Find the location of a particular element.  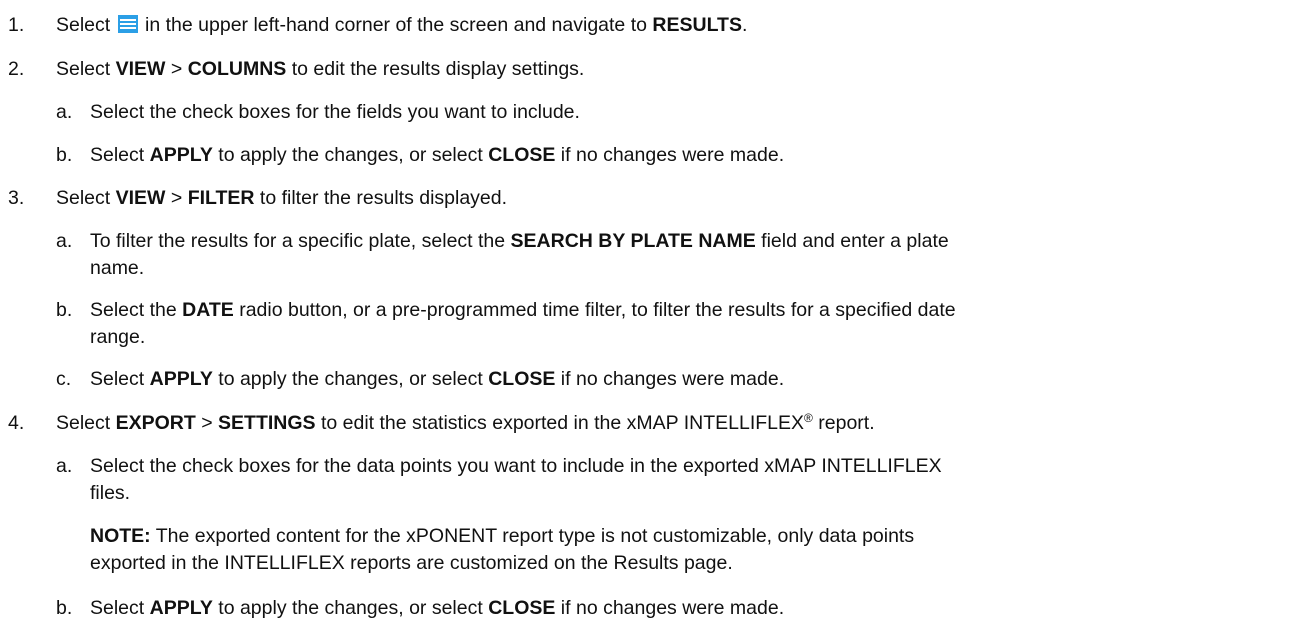

note-label: NOTE: is located at coordinates (120, 536).